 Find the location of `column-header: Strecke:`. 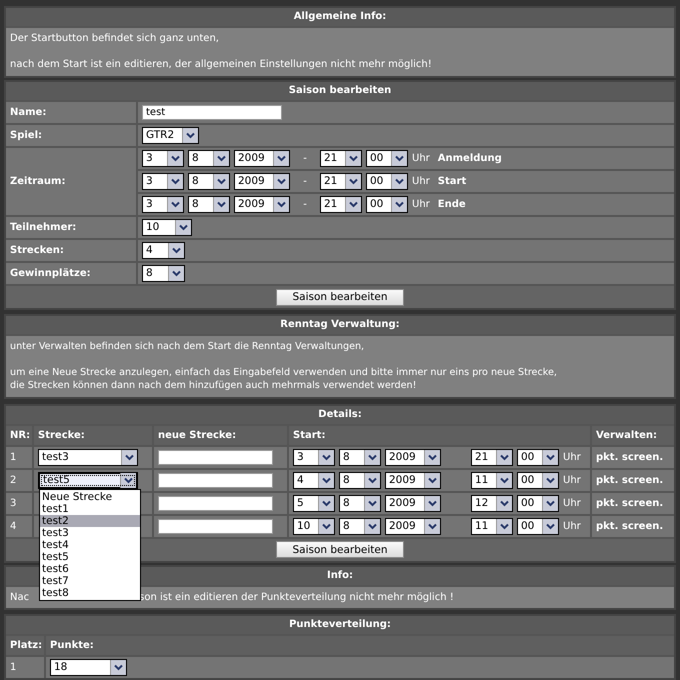

column-header: Strecke: is located at coordinates (61, 435).